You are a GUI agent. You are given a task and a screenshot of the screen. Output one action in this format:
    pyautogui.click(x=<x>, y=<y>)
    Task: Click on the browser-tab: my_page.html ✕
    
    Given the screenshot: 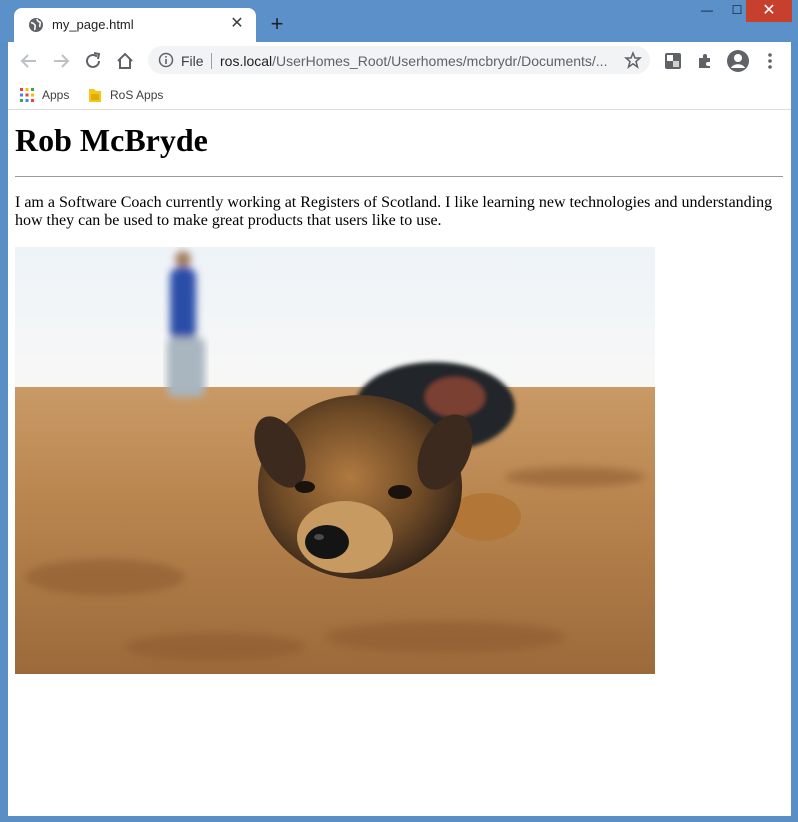 What is the action you would take?
    pyautogui.click(x=135, y=25)
    